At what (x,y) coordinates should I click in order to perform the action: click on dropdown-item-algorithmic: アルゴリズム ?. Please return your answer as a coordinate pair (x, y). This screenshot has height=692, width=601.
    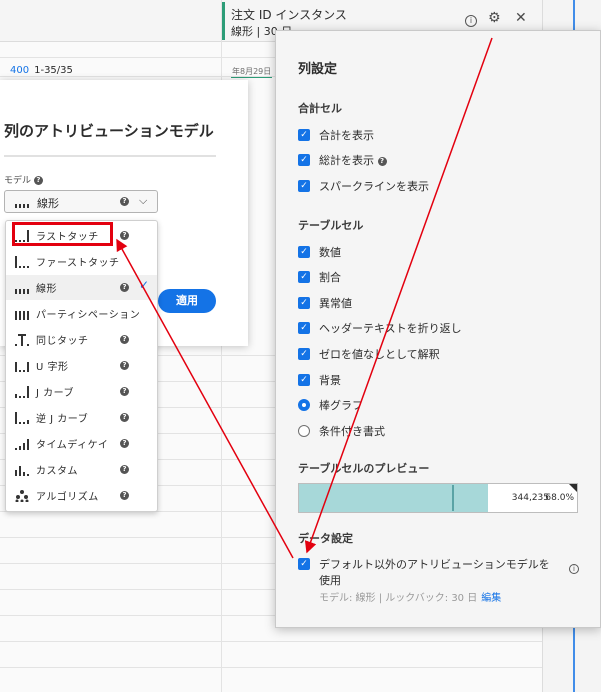
    Looking at the image, I should click on (81, 495).